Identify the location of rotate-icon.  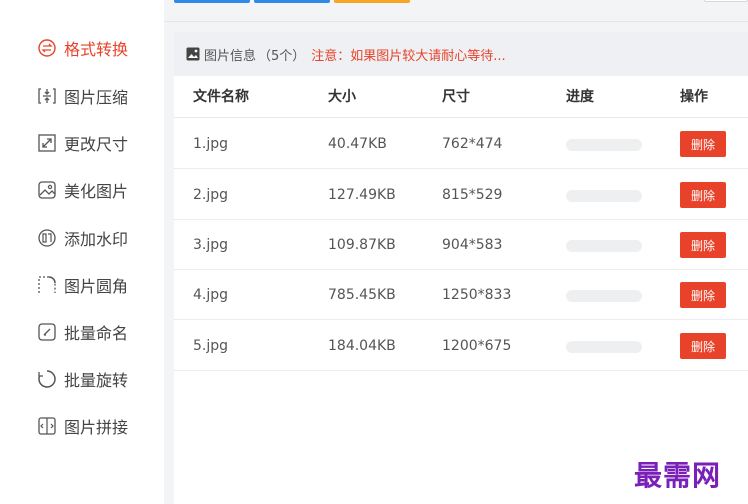
(47, 379).